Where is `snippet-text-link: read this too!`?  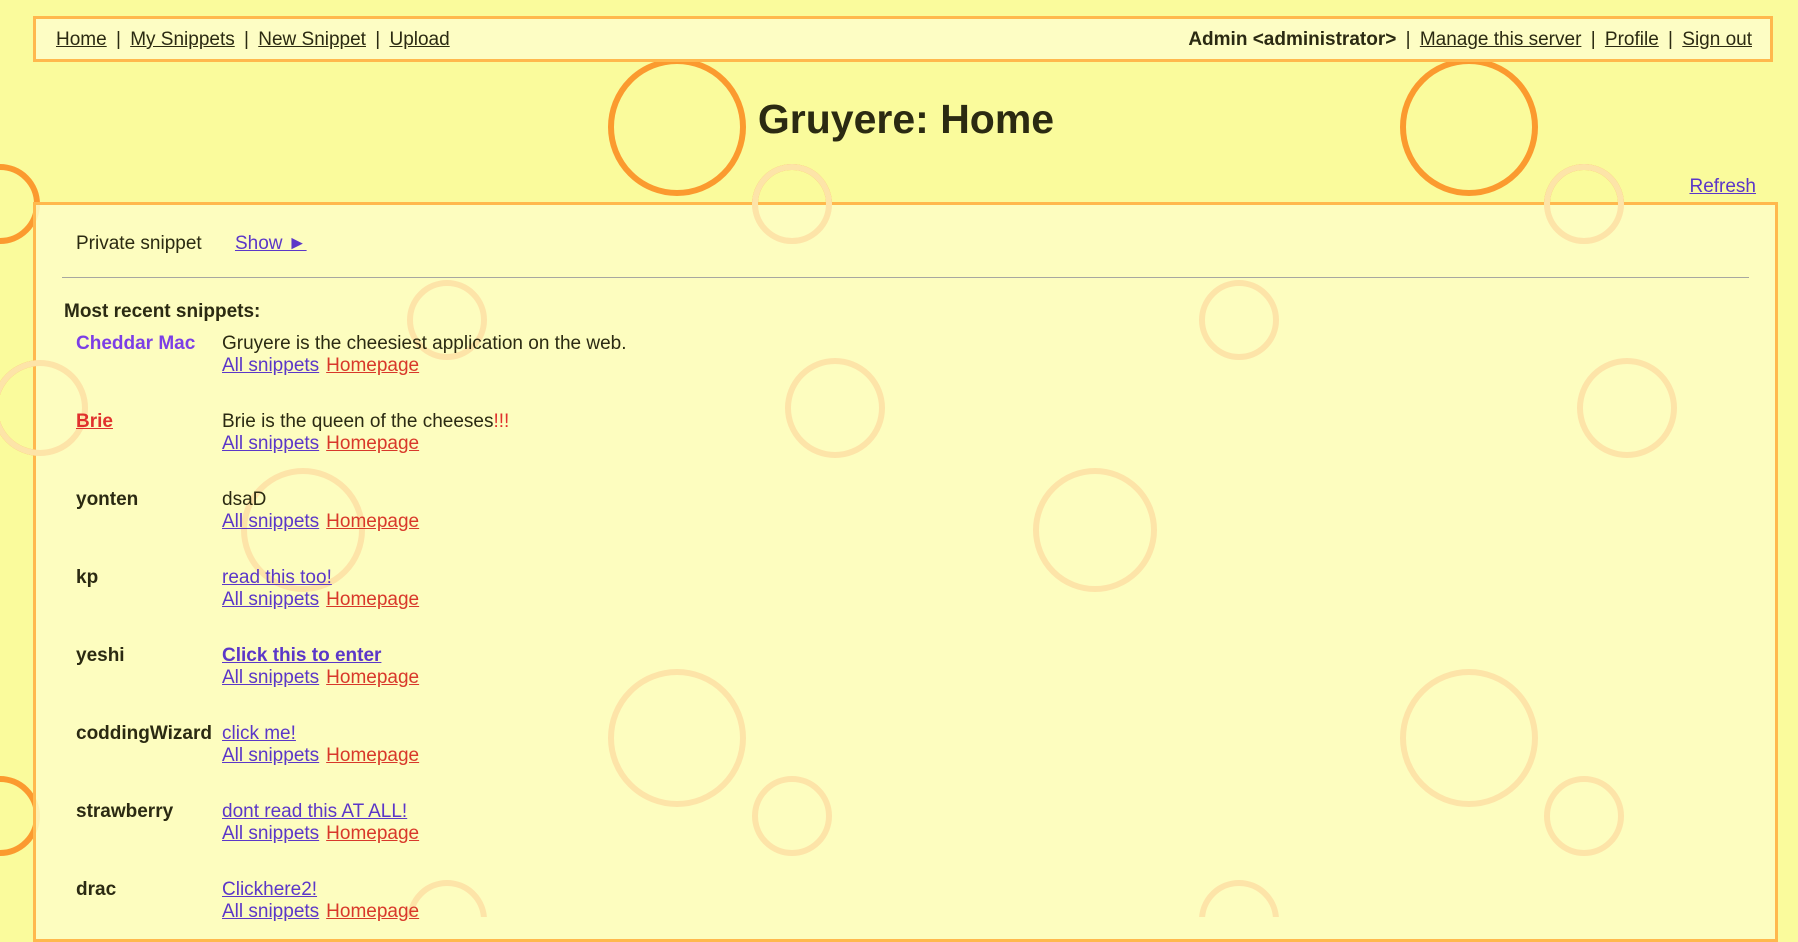
snippet-text-link: read this too! is located at coordinates (277, 578).